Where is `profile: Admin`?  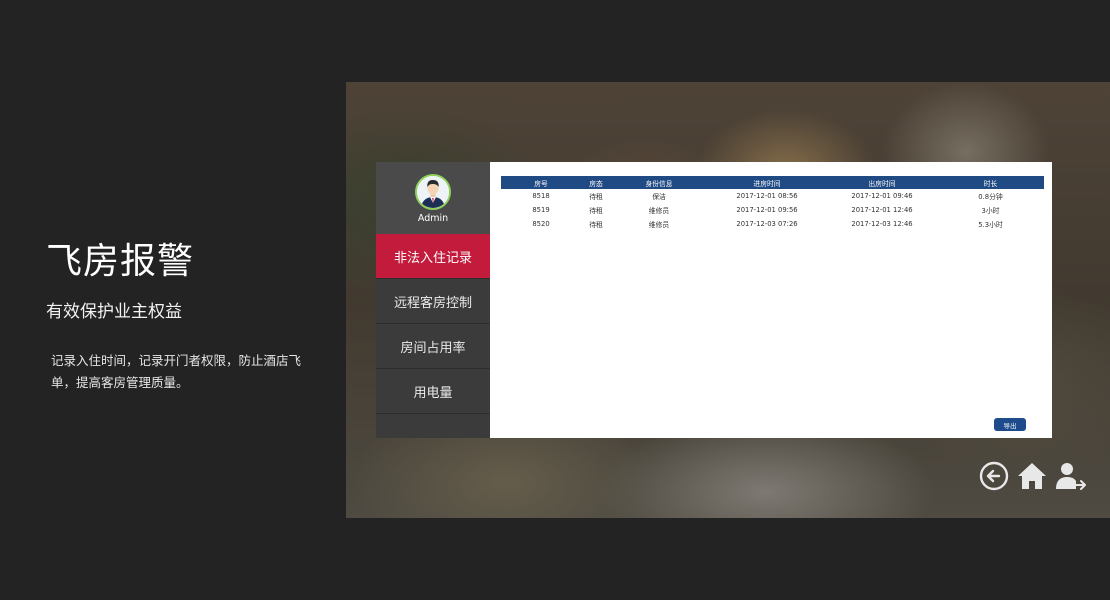 profile: Admin is located at coordinates (433, 198).